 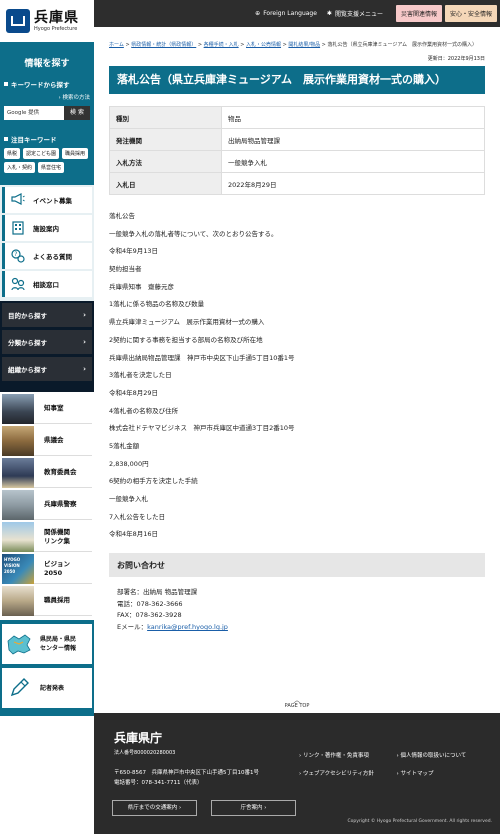 I want to click on footer-link: リンク・著作権・免責事項, so click(x=336, y=756).